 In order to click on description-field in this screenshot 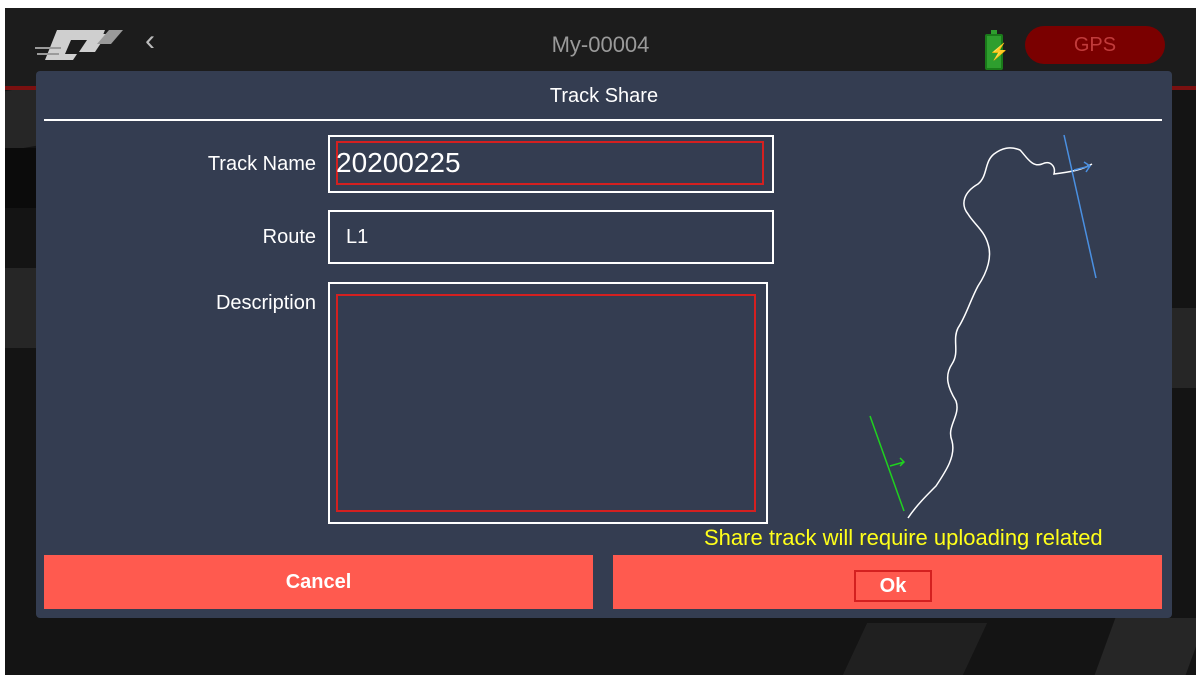, I will do `click(548, 403)`.